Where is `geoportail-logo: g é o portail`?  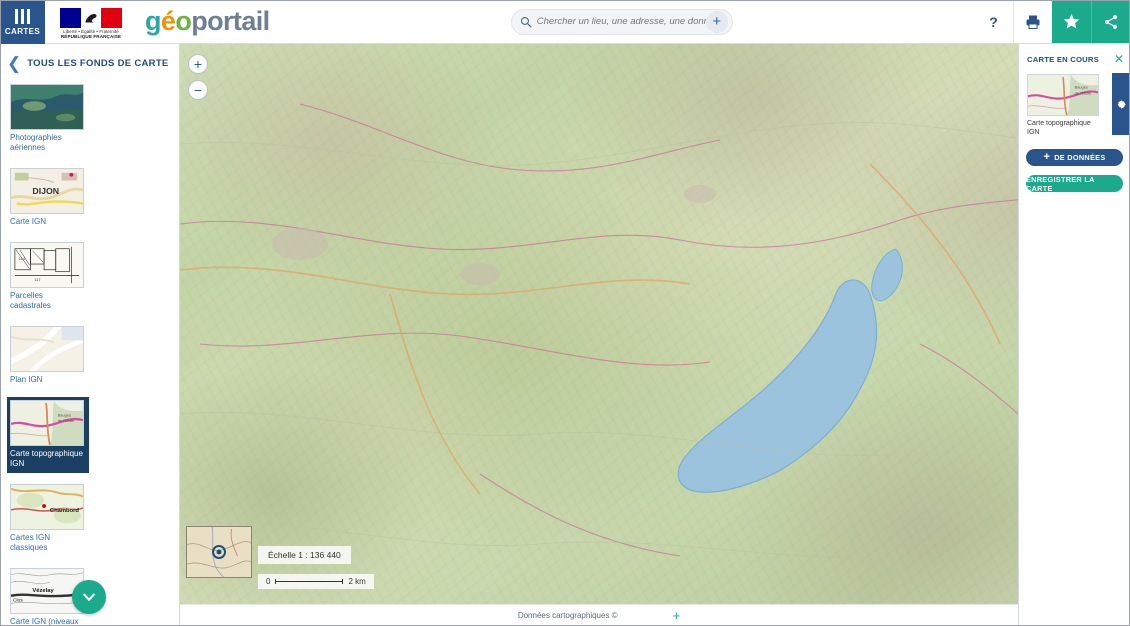
geoportail-logo: g é o portail is located at coordinates (203, 21).